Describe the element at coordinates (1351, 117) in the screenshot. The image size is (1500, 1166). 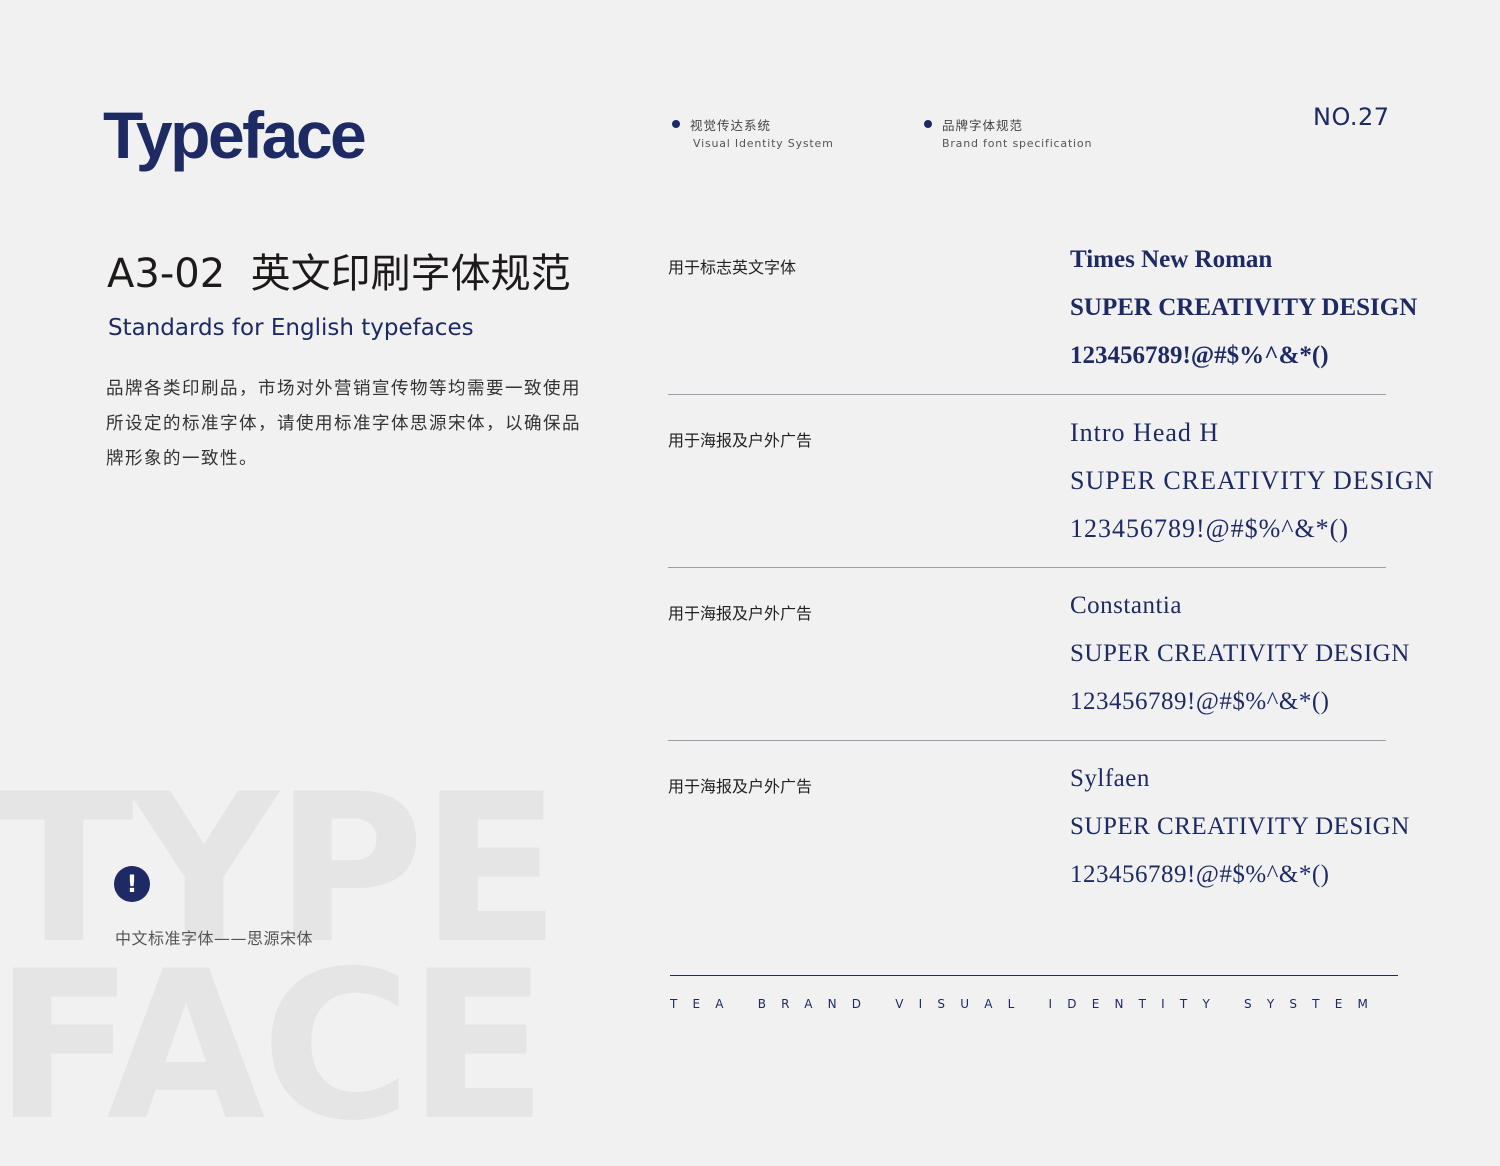
I see `page-number: NO.27` at that location.